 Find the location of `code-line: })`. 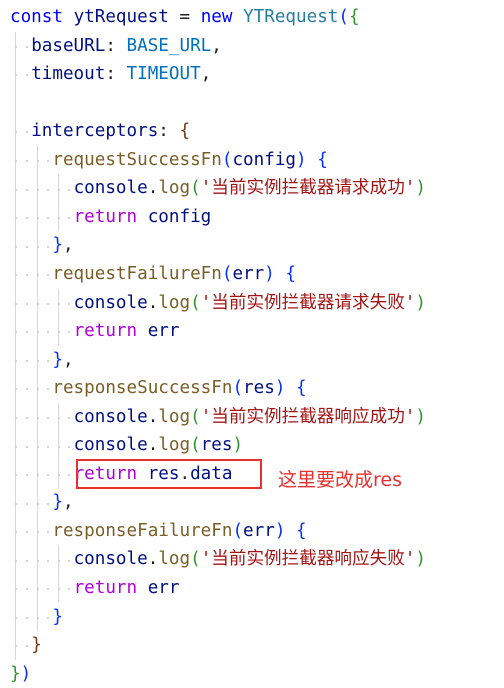

code-line: }) is located at coordinates (20, 674).